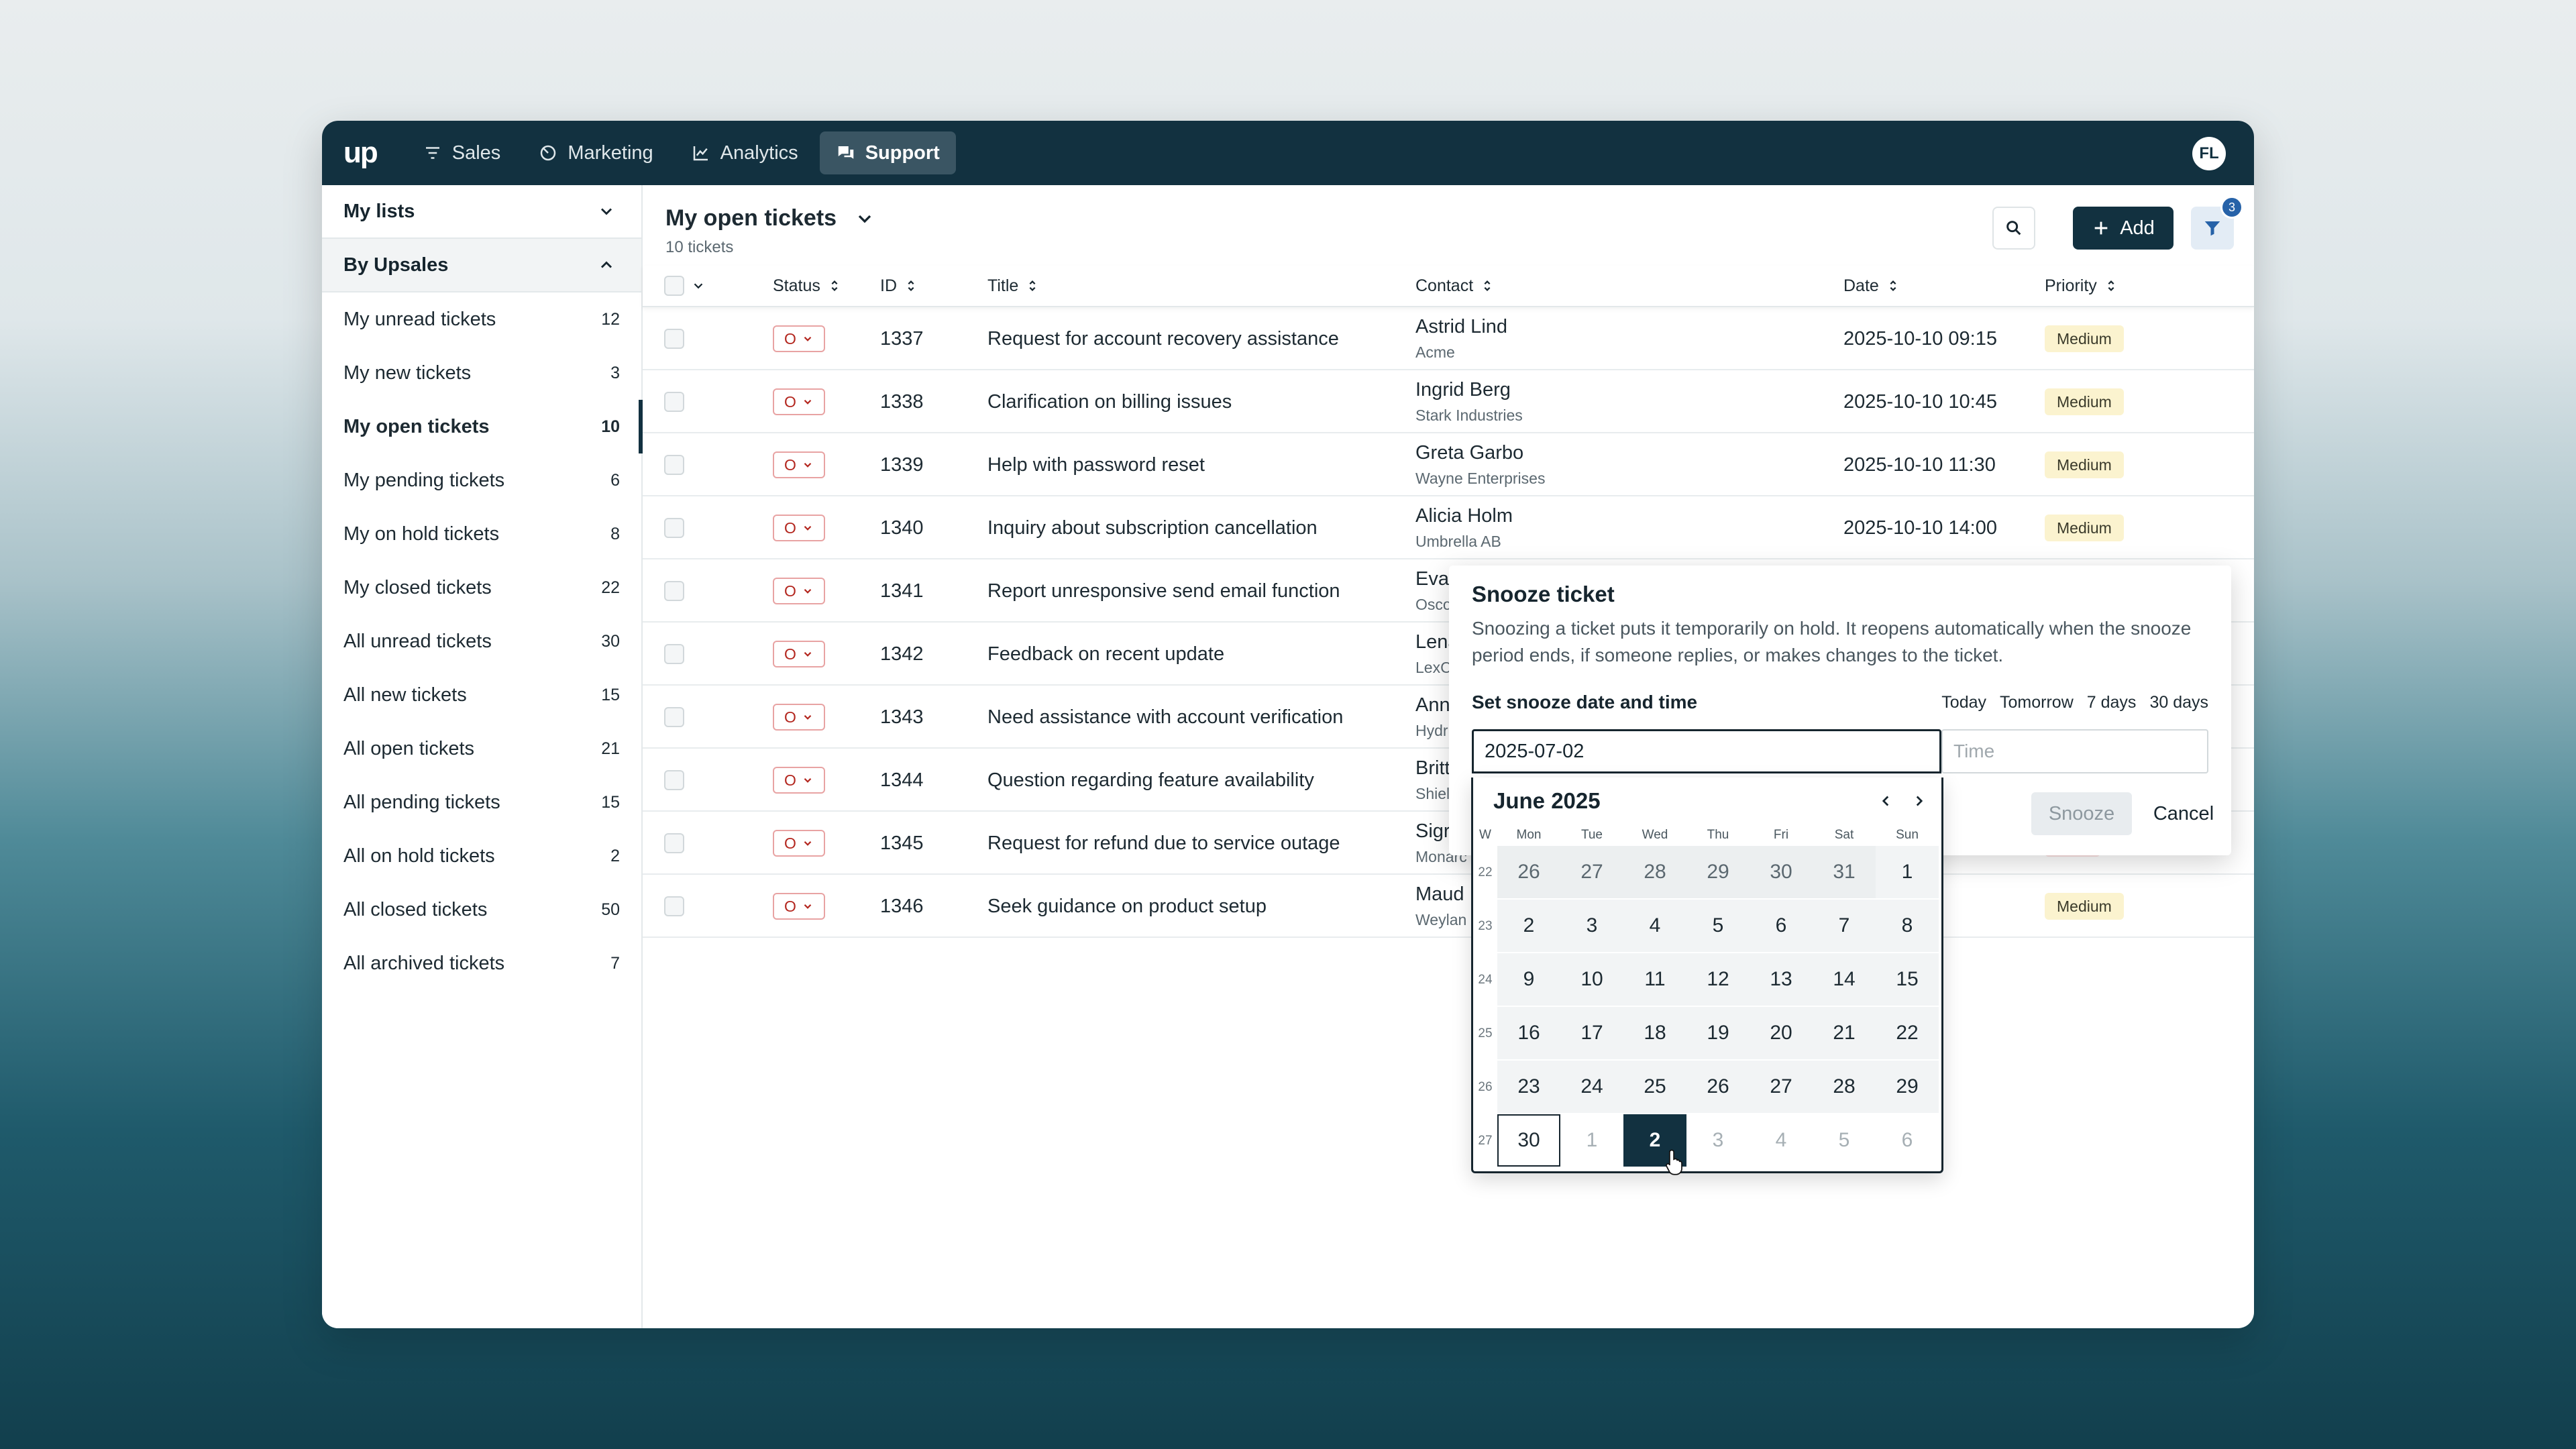 The image size is (2576, 1449). I want to click on sidebar-section-by-upsales: By Upsales, so click(481, 265).